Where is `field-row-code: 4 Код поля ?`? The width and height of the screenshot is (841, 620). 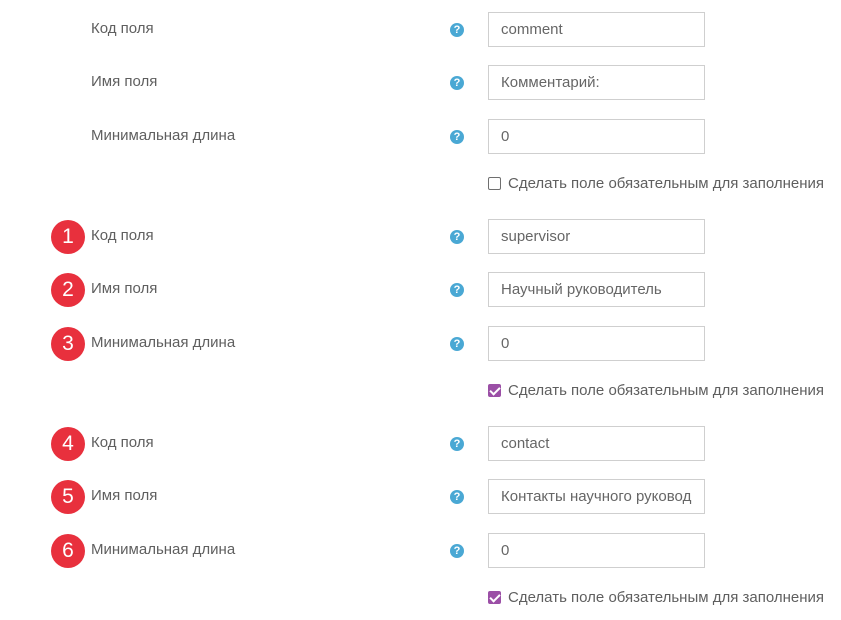
field-row-code: 4 Код поля ? is located at coordinates (420, 444).